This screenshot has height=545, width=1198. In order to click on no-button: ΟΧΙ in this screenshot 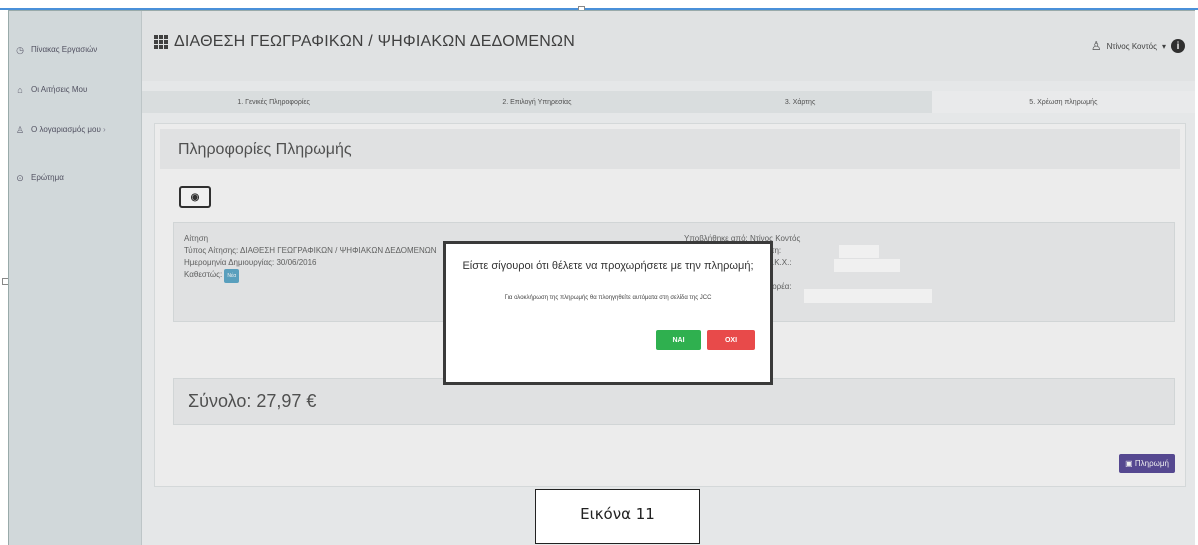, I will do `click(731, 340)`.